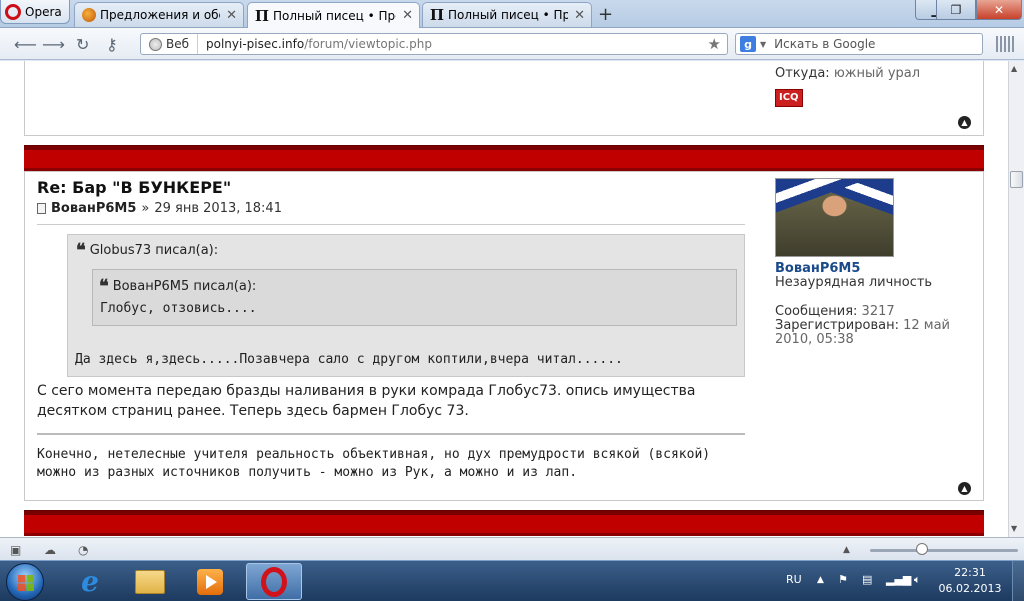 The image size is (1024, 601). Describe the element at coordinates (817, 268) in the screenshot. I see `profile-username: ВованР6М5` at that location.